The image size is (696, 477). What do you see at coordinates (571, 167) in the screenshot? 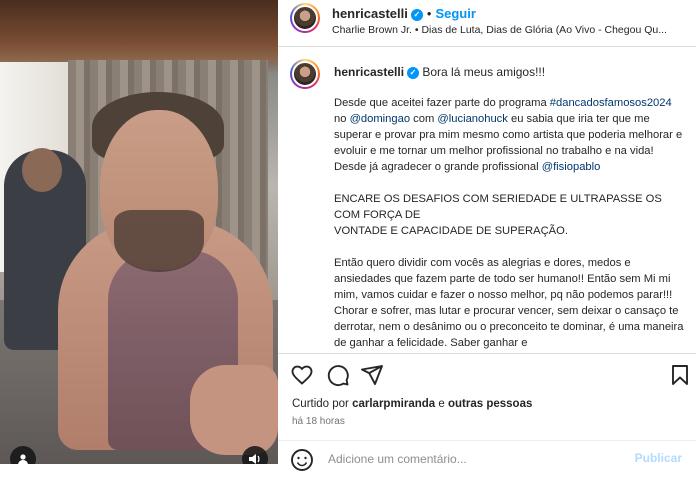
I see `mention-link: @fisiopablo` at bounding box center [571, 167].